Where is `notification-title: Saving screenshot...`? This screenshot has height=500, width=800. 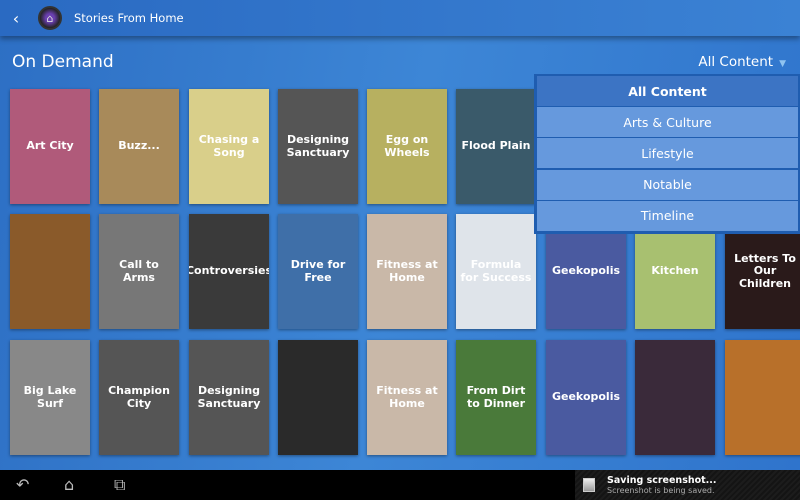 notification-title: Saving screenshot... is located at coordinates (662, 480).